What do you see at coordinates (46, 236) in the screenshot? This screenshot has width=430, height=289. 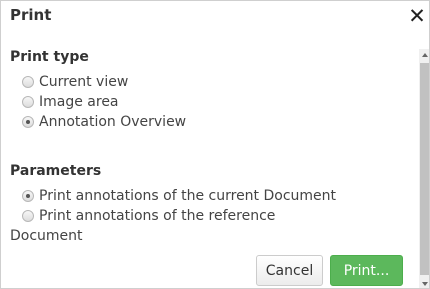 I see `radio-label-continuation: Document` at bounding box center [46, 236].